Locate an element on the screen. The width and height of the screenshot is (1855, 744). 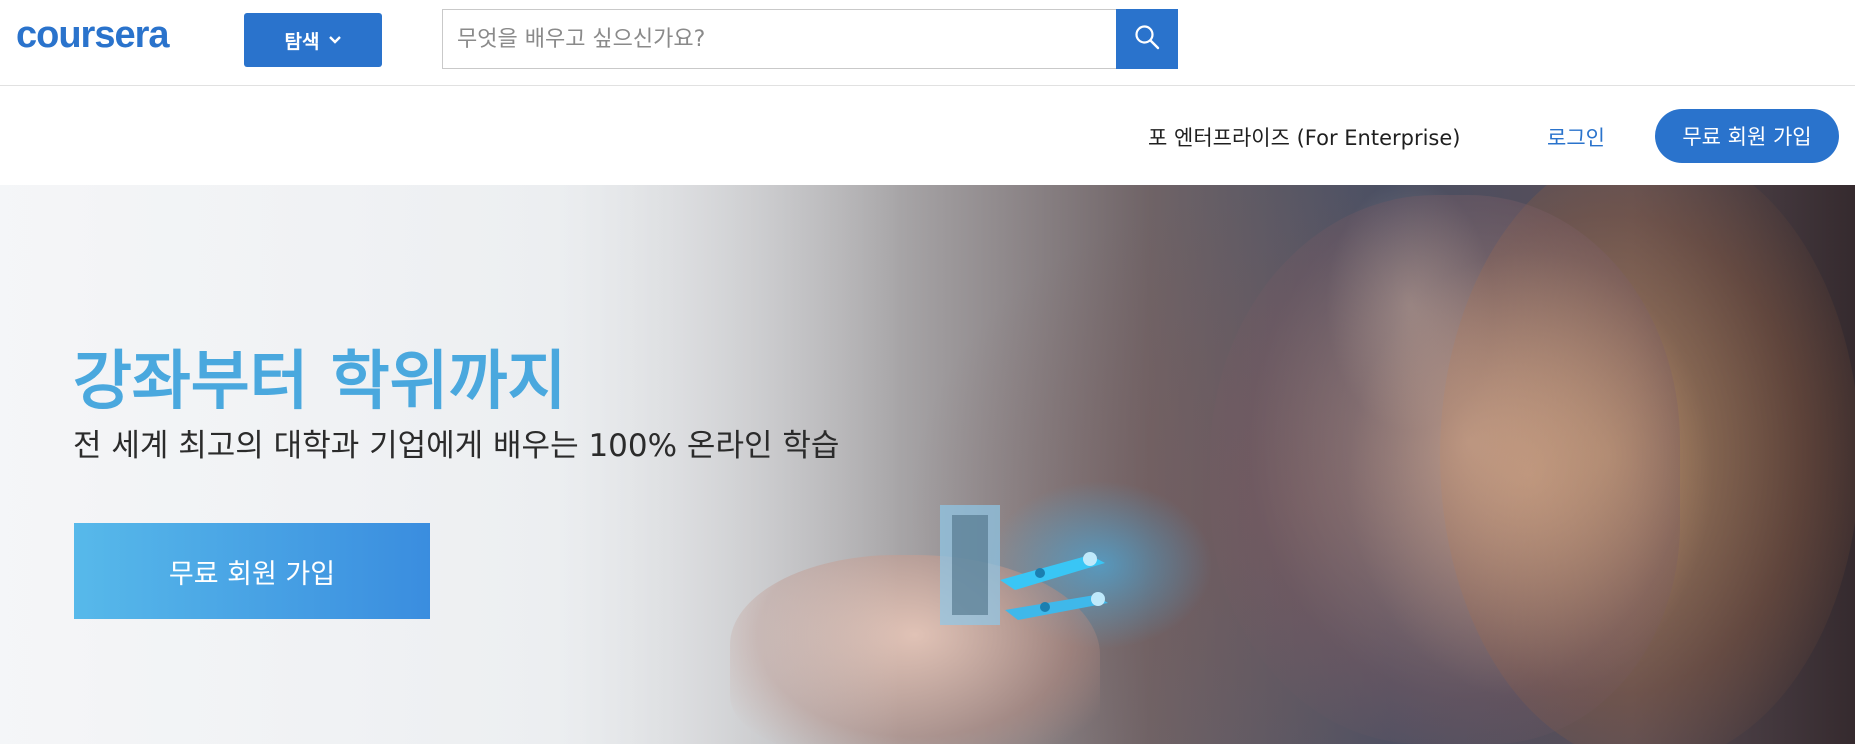
top-navigation: coursera 탐색 is located at coordinates (927, 43).